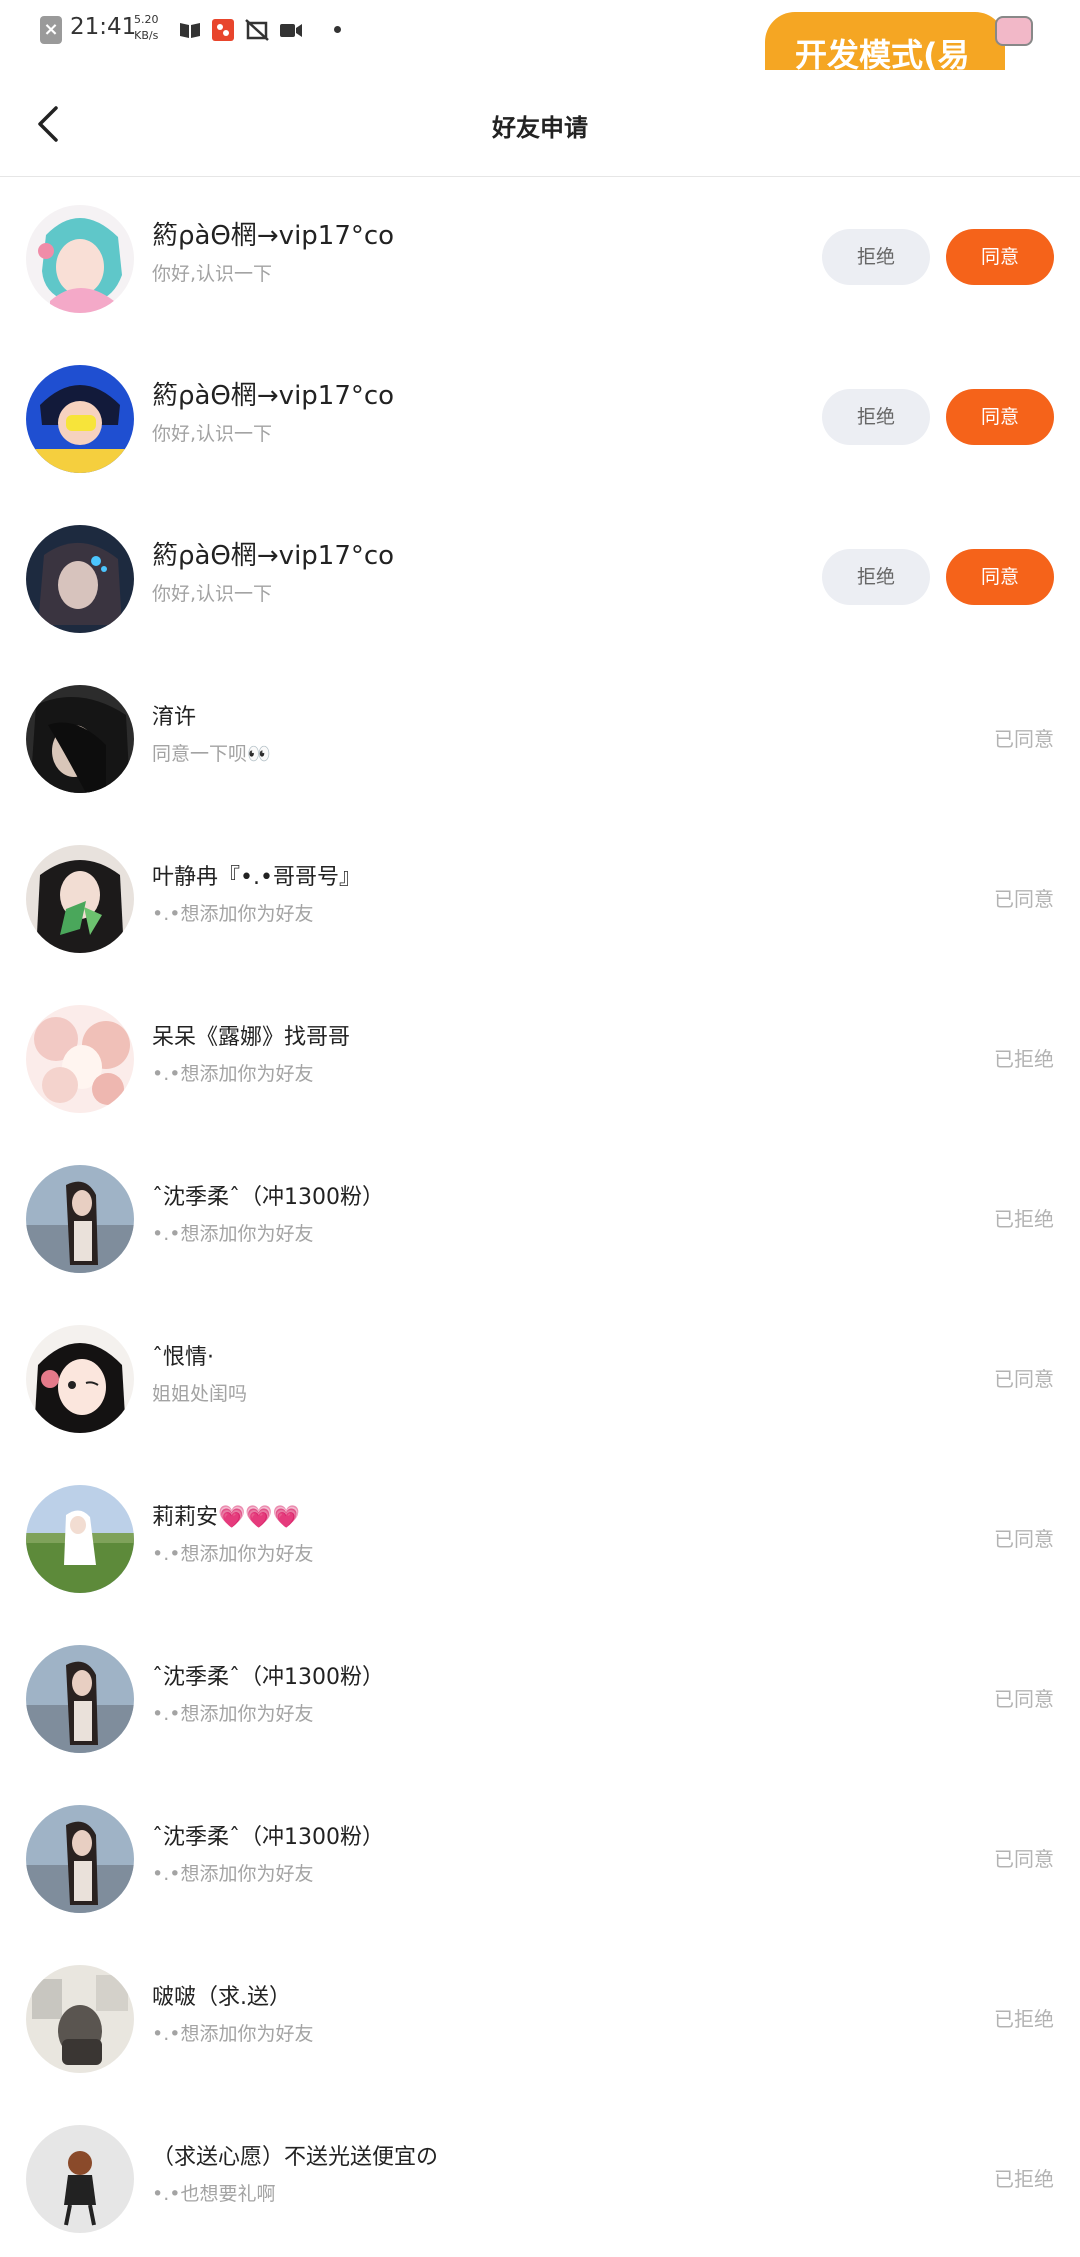 This screenshot has height=2257, width=1080. I want to click on request-message: 姐姐处闺吗, so click(200, 1394).